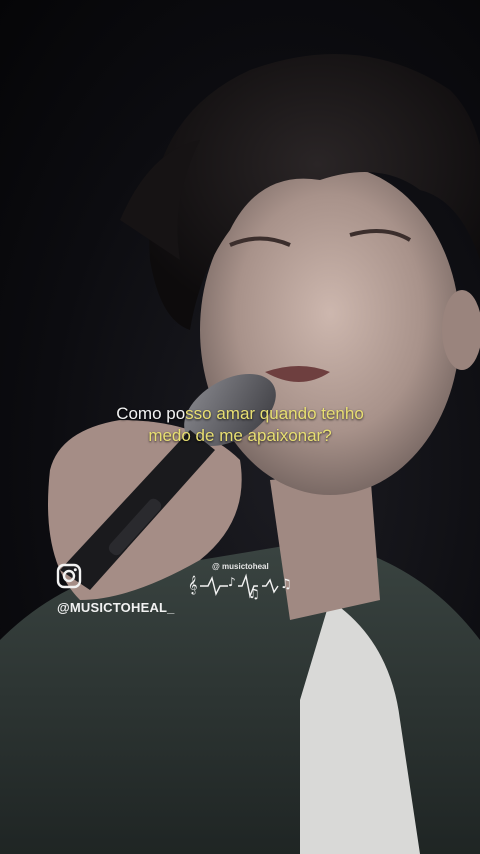 This screenshot has width=480, height=854. Describe the element at coordinates (151, 413) in the screenshot. I see `lyric-text: Como po` at that location.